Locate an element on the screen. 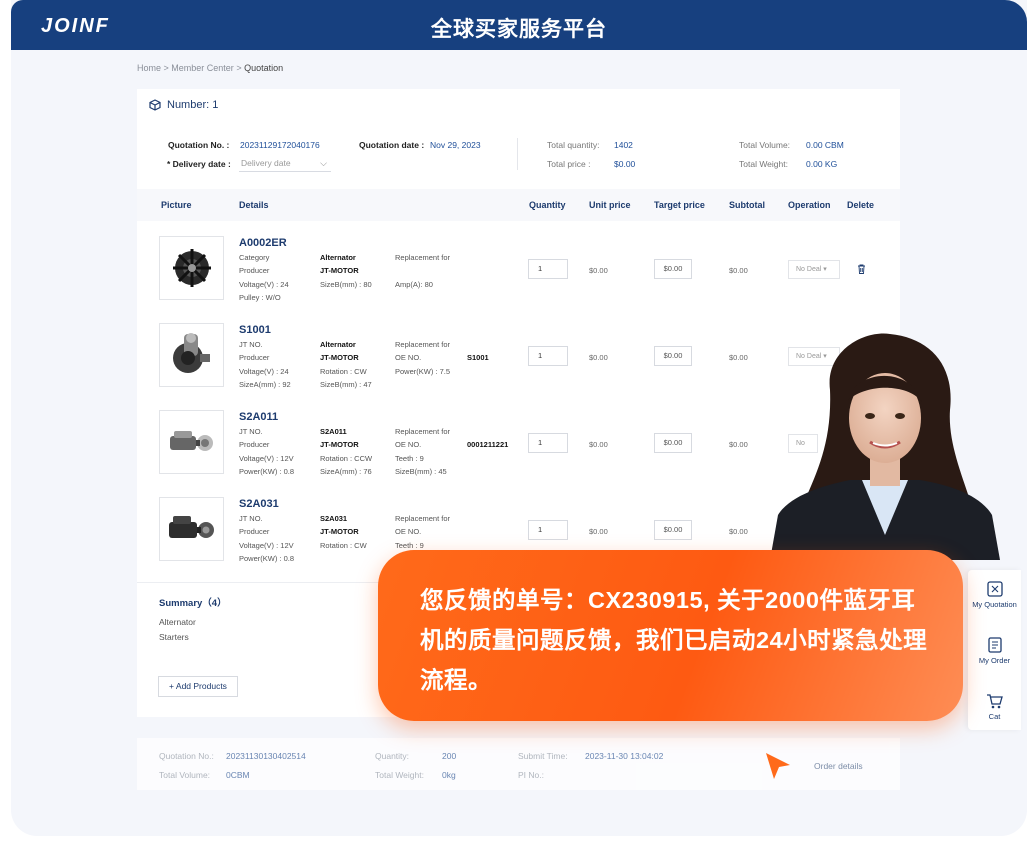  col-details: Details is located at coordinates (254, 205).